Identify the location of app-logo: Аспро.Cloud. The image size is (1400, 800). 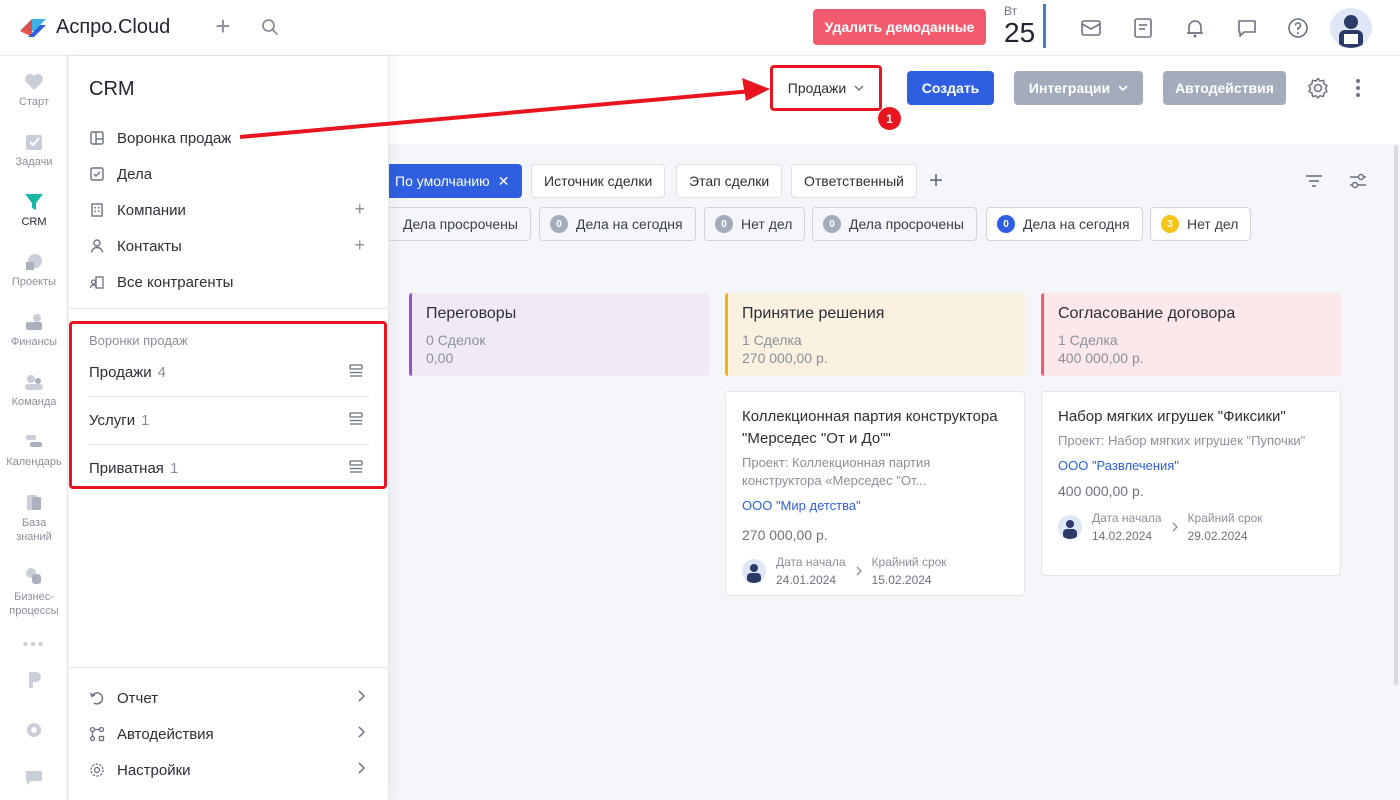
(94, 27).